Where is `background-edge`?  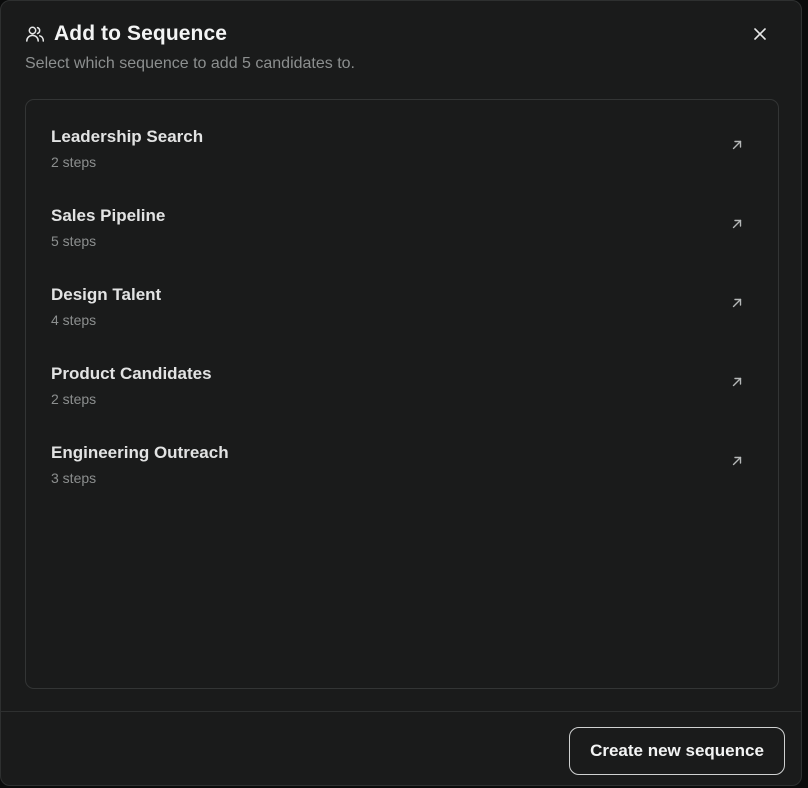
background-edge is located at coordinates (805, 394).